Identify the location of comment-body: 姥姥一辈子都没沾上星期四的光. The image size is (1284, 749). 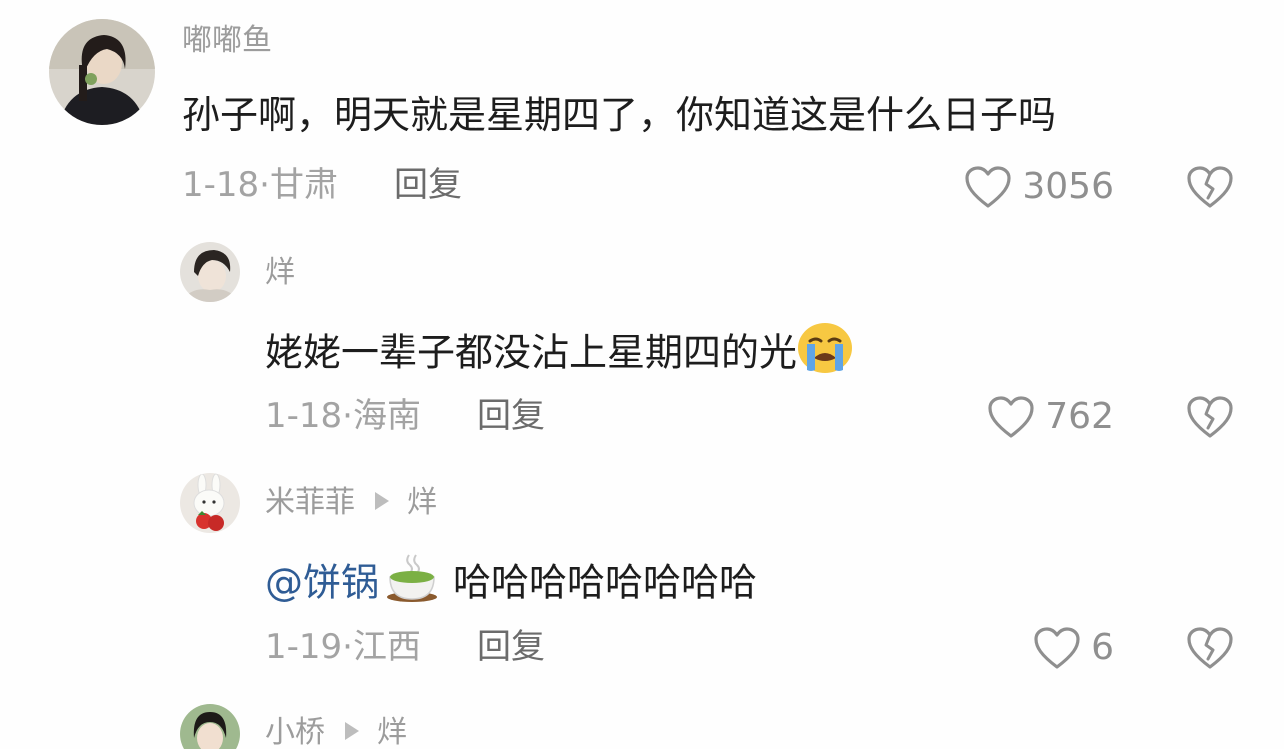
(531, 352).